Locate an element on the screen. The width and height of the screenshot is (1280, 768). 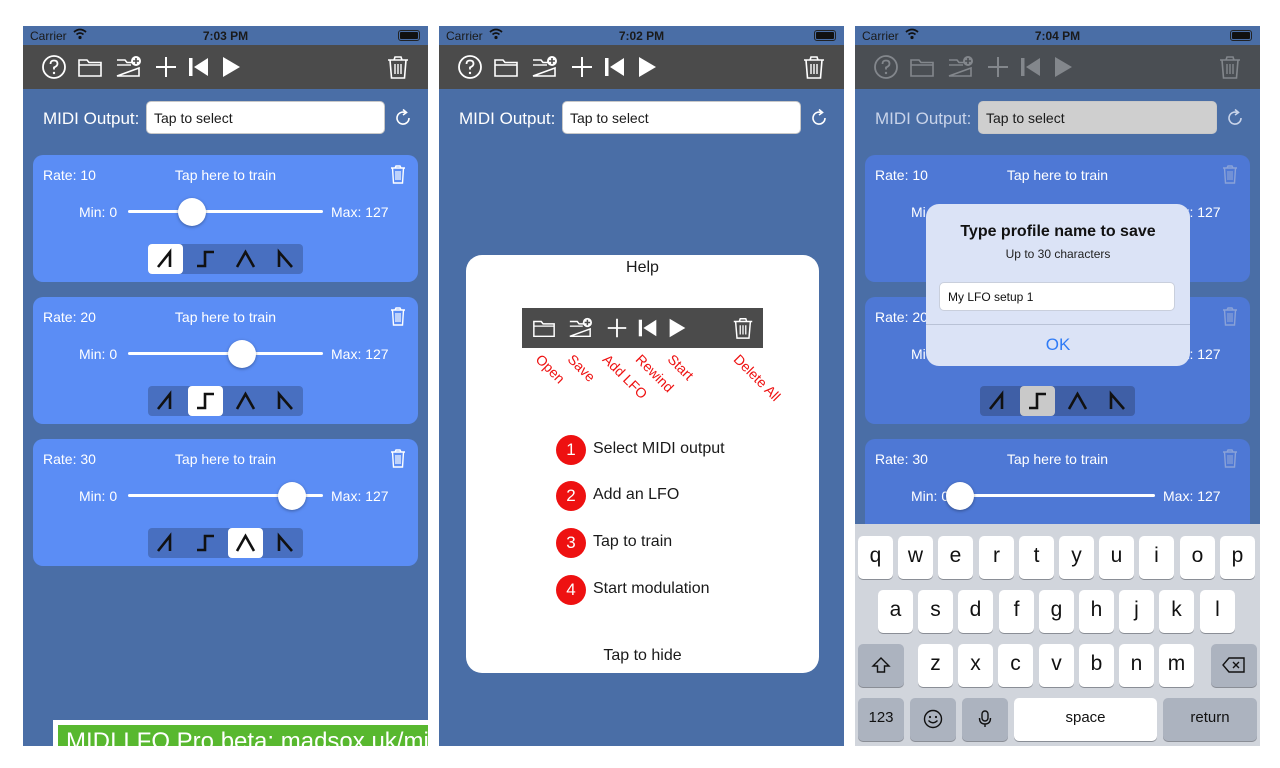
key-o: o is located at coordinates (1197, 557).